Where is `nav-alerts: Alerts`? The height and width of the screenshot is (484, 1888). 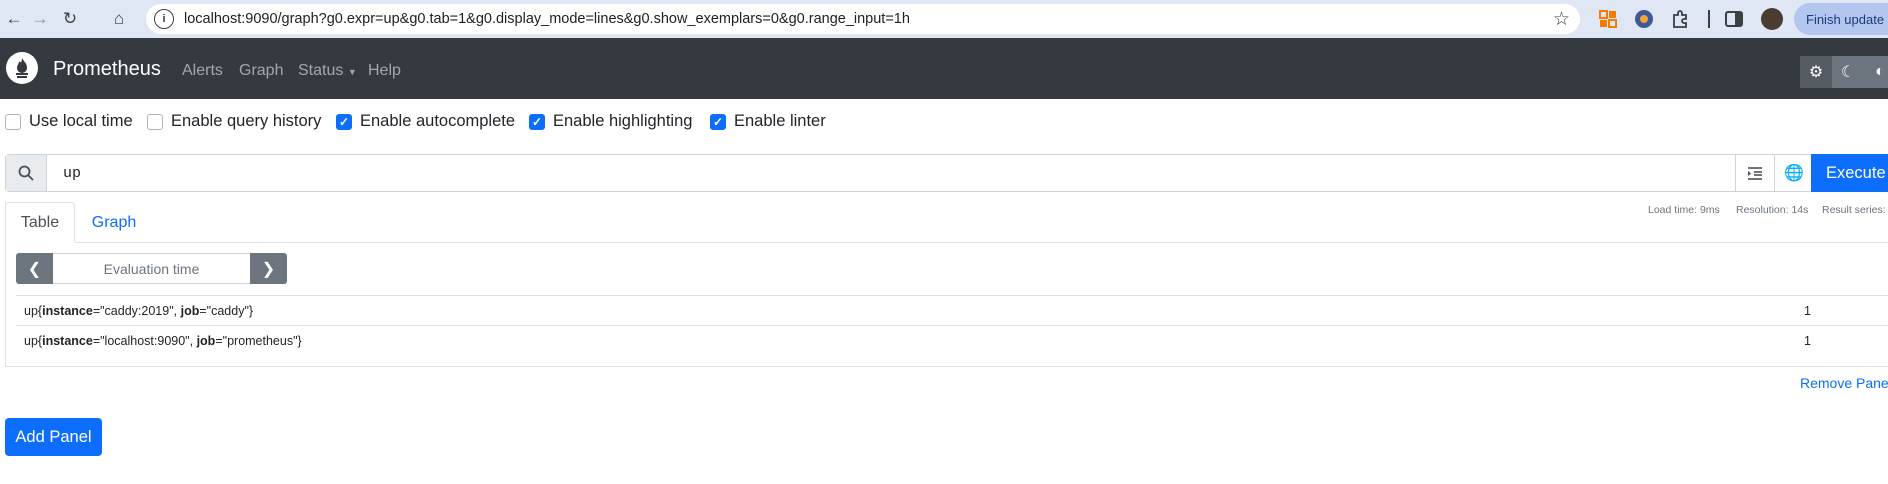
nav-alerts: Alerts is located at coordinates (202, 71).